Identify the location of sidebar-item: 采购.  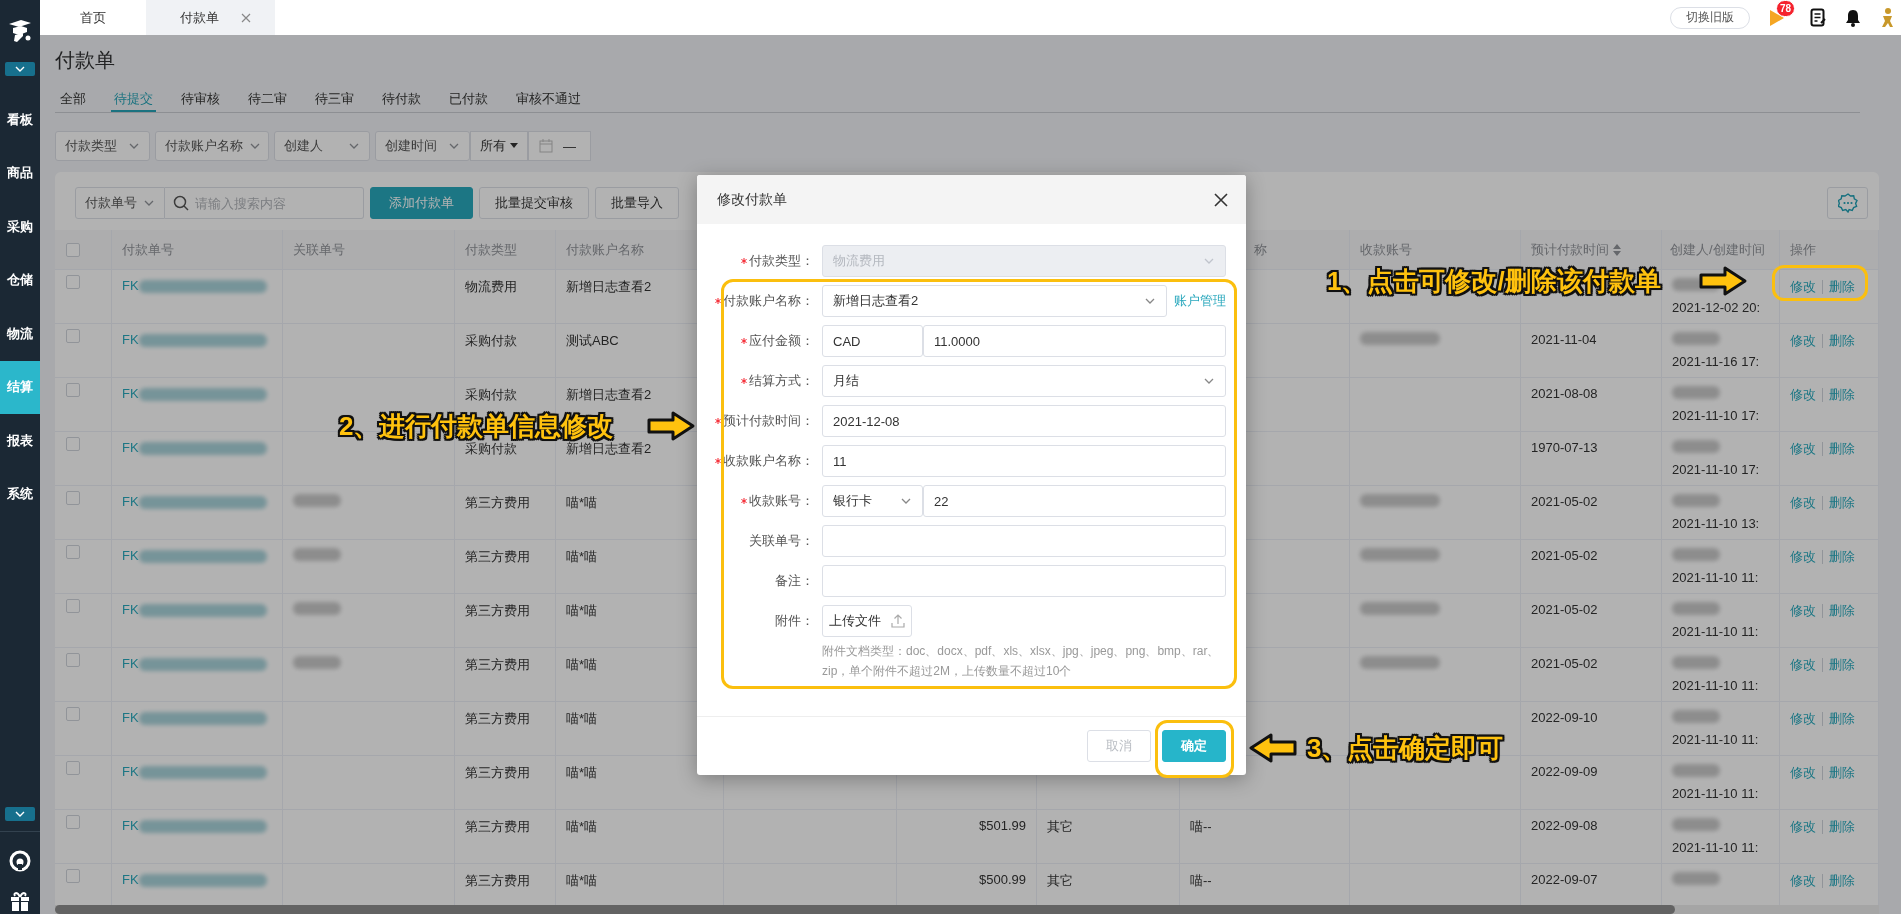
(20, 227).